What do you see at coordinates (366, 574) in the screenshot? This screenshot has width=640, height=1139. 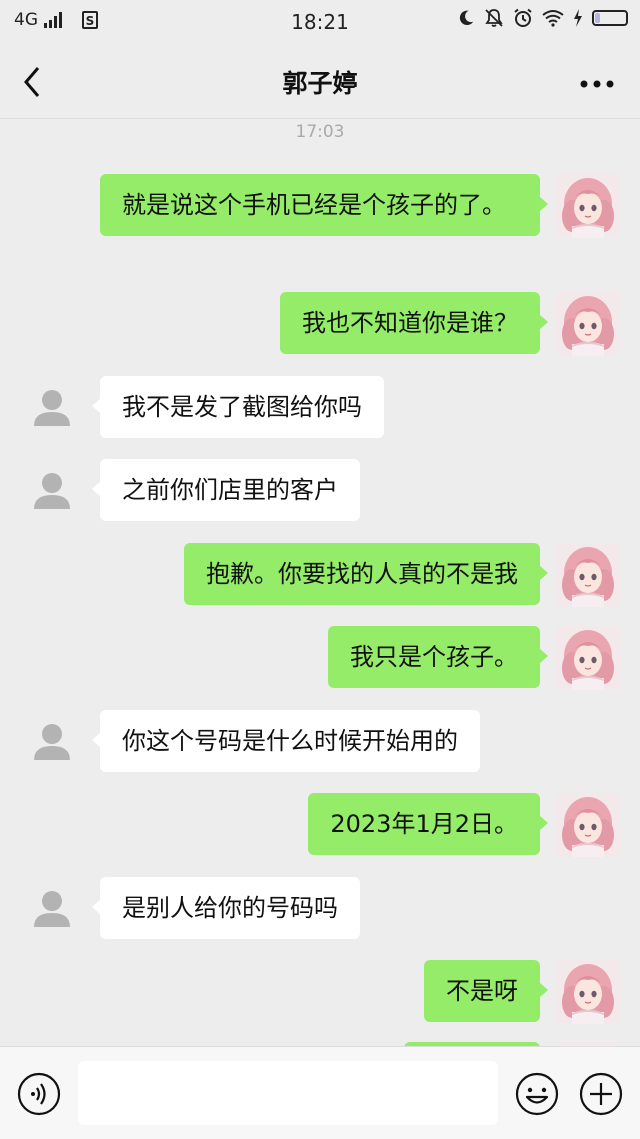 I see `message-bubble-self: 抱歉。你要找的人真的不是我` at bounding box center [366, 574].